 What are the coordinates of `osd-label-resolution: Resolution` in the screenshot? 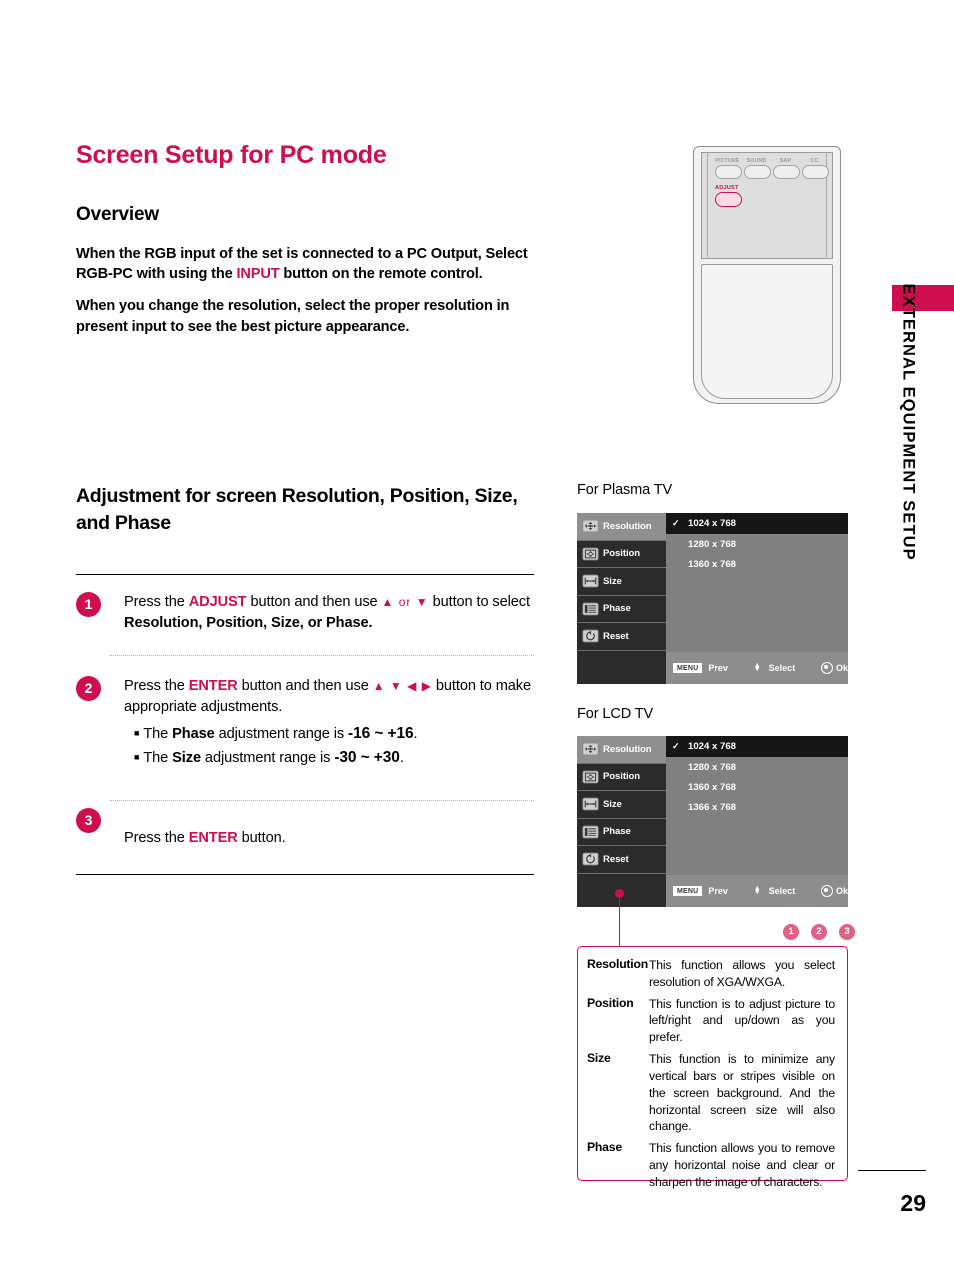 It's located at (627, 526).